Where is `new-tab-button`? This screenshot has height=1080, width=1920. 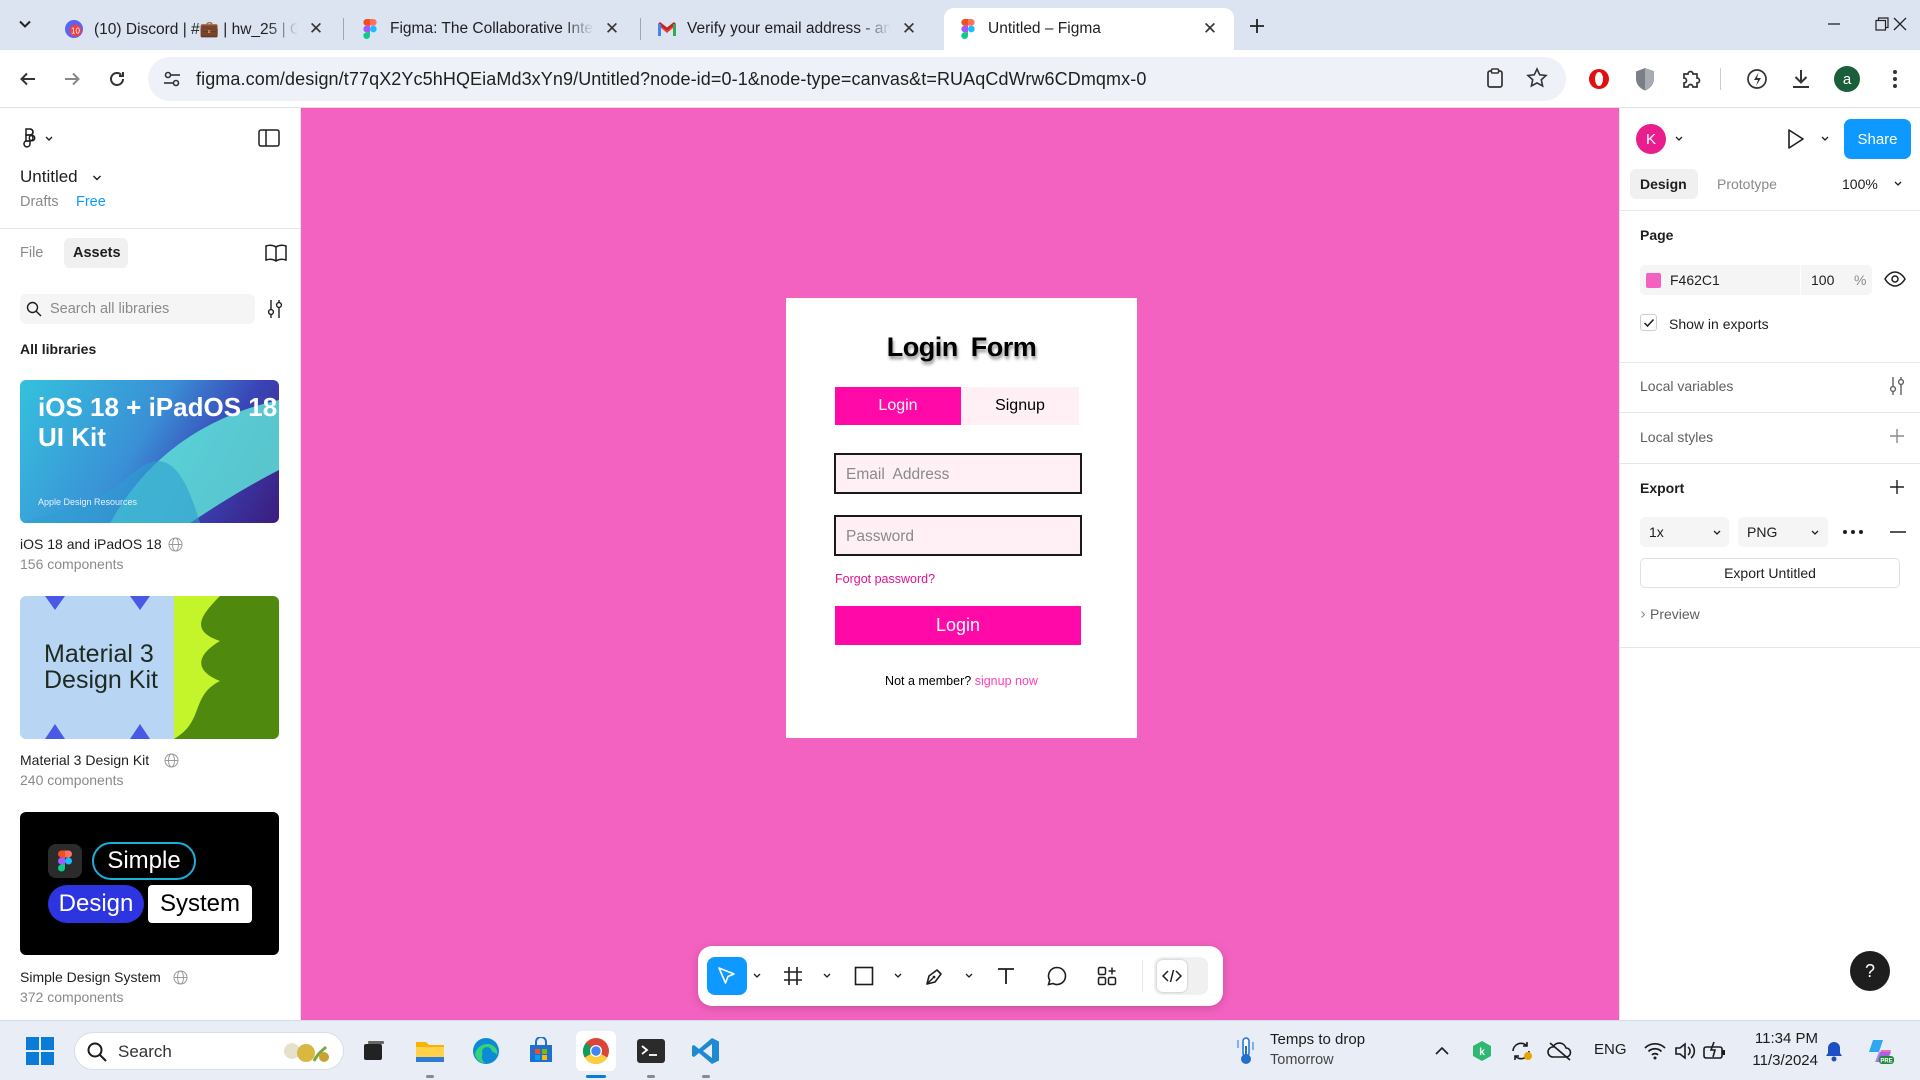 new-tab-button is located at coordinates (1257, 26).